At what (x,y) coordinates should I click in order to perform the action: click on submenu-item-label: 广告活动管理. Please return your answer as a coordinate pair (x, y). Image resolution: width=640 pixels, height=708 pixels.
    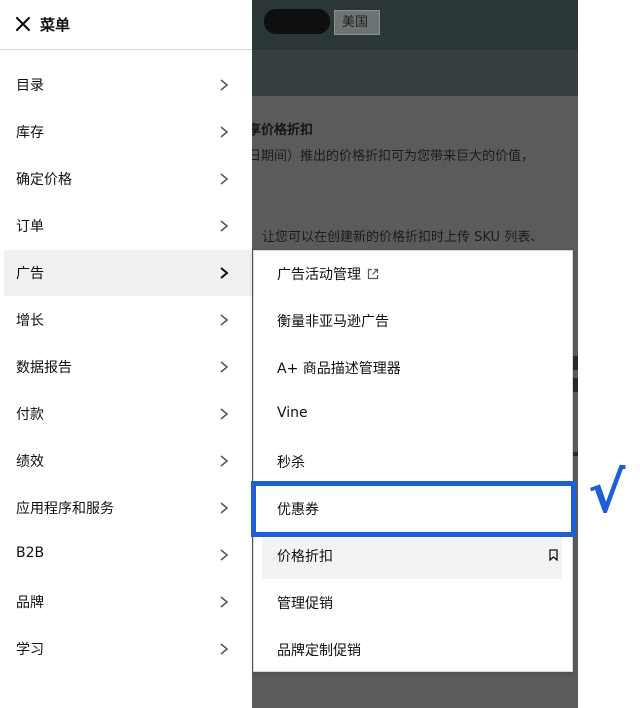
    Looking at the image, I should click on (328, 274).